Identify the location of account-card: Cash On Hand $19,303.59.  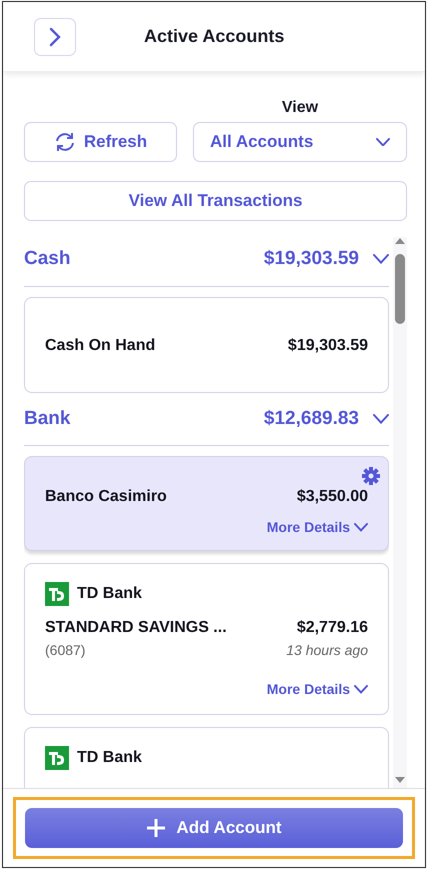
(206, 344).